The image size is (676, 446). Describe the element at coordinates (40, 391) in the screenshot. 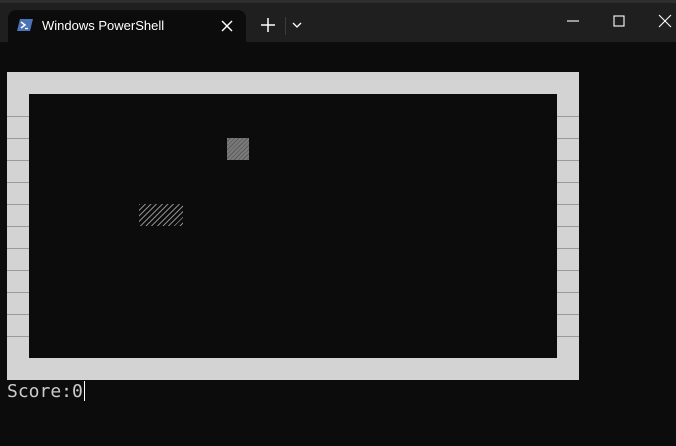

I see `score-label: Score:` at that location.